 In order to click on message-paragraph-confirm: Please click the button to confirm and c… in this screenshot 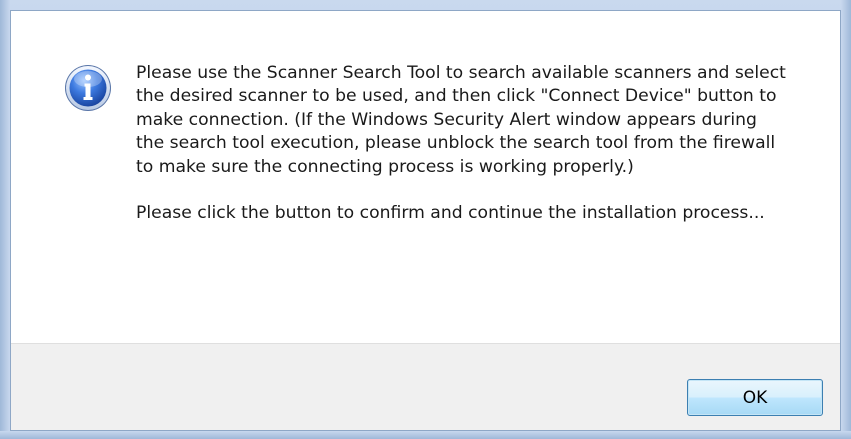, I will do `click(450, 213)`.